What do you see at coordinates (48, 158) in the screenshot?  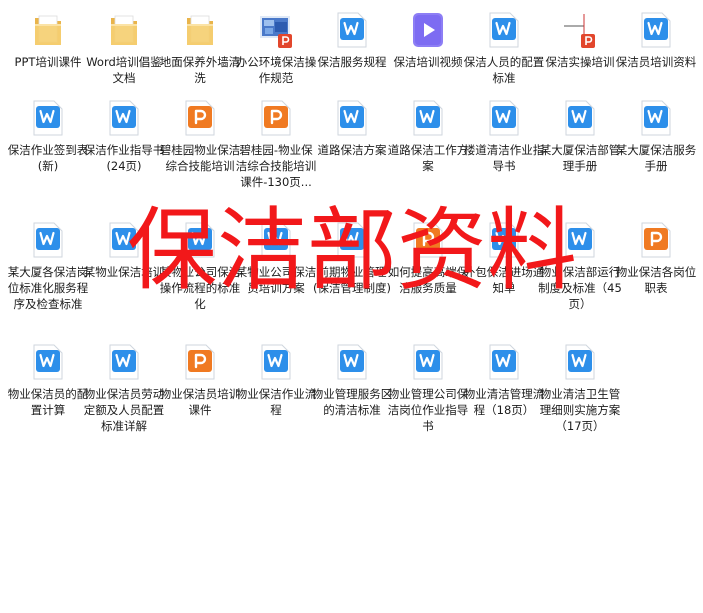 I see `file-label: 保洁作业签到表(新)` at bounding box center [48, 158].